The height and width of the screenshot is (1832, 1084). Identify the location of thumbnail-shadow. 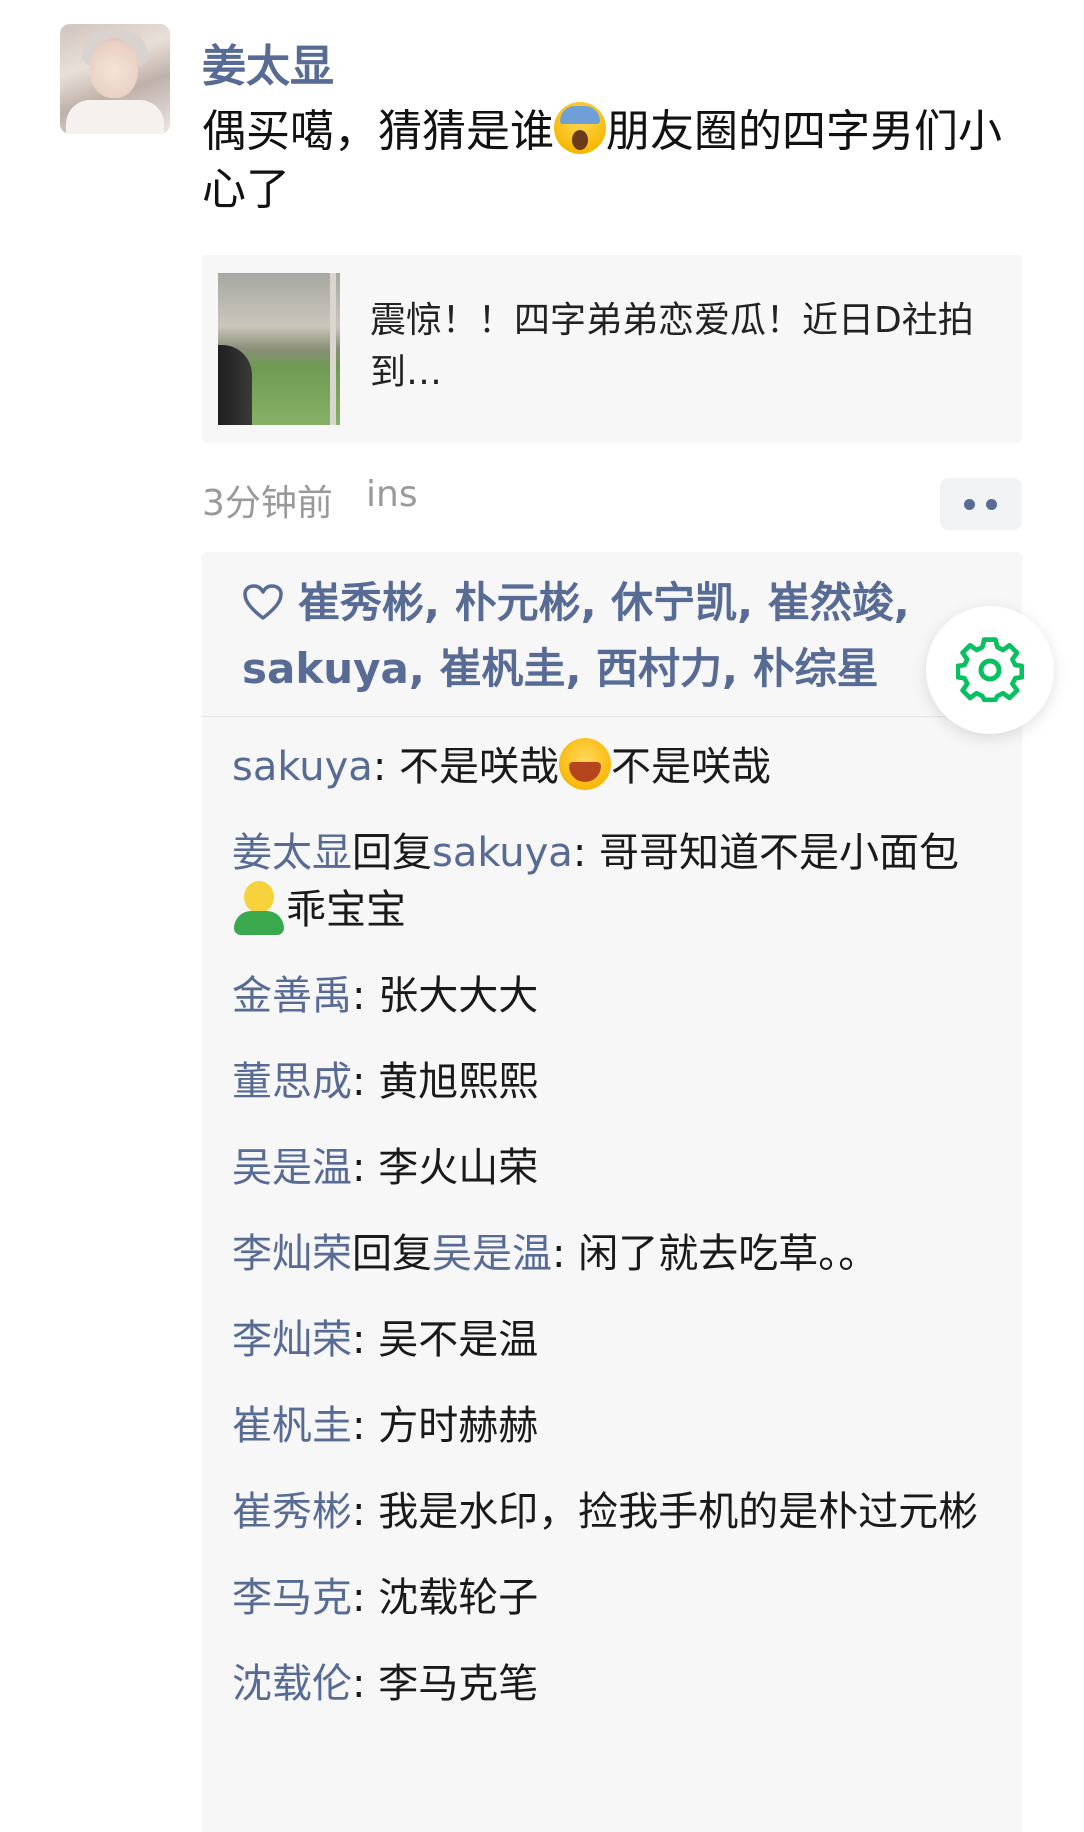
(235, 385).